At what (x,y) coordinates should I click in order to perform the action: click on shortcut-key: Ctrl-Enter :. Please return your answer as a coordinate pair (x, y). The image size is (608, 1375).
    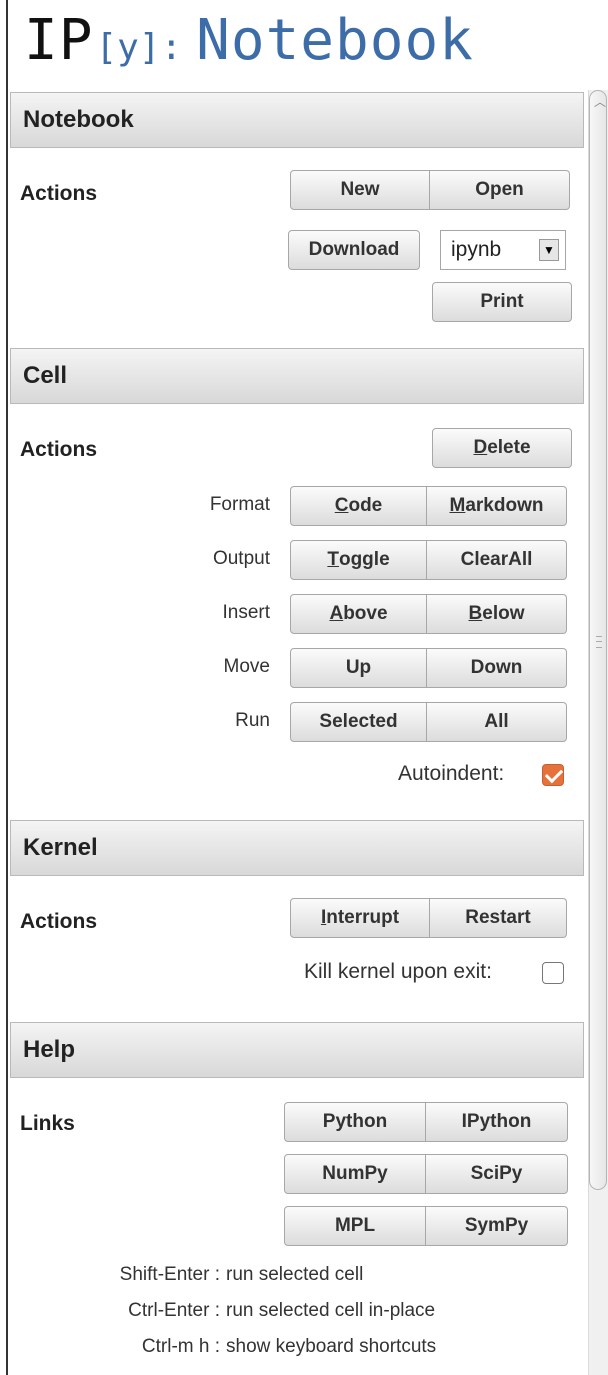
    Looking at the image, I should click on (174, 1310).